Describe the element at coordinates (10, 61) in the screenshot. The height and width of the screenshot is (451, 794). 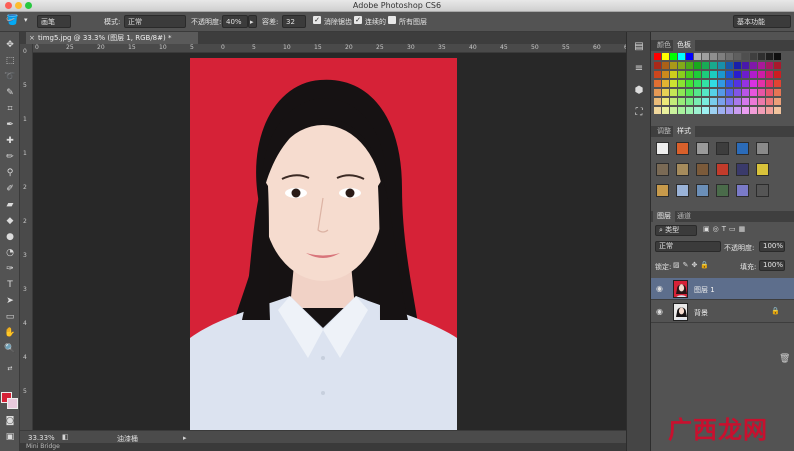
I see `marquee-tool-icon: ⬚` at that location.